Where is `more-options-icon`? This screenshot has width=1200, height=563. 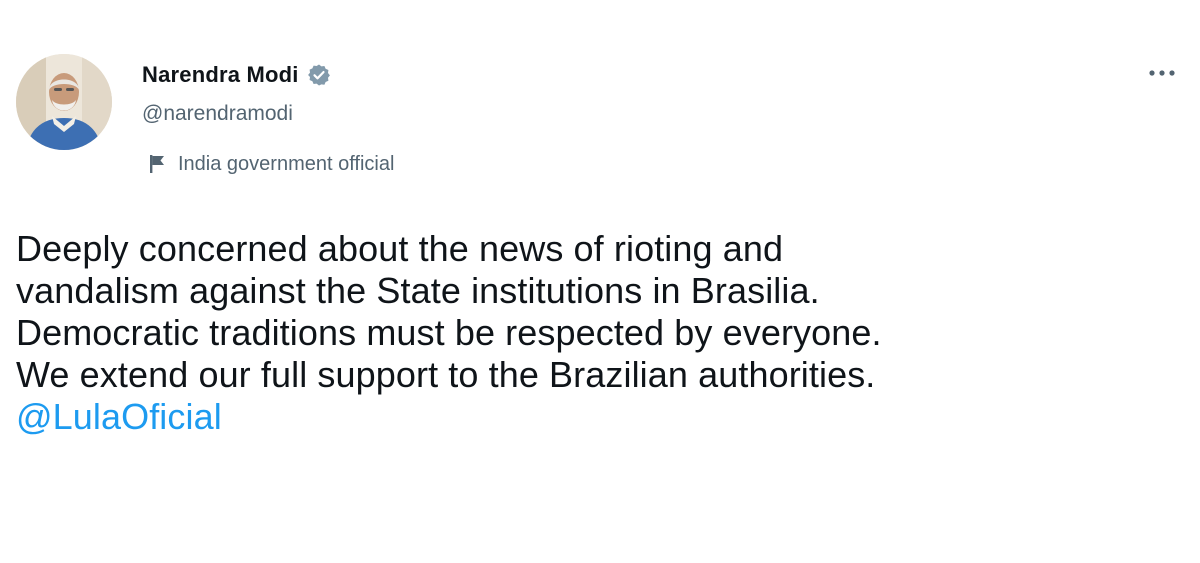 more-options-icon is located at coordinates (1162, 73).